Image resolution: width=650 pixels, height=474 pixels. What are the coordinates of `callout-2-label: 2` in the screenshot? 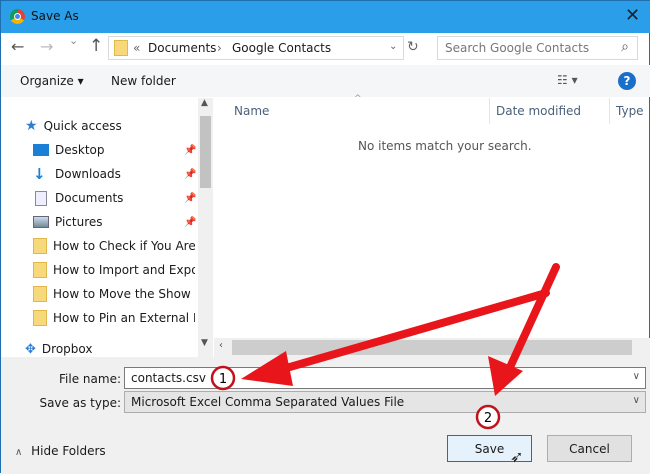 It's located at (488, 418).